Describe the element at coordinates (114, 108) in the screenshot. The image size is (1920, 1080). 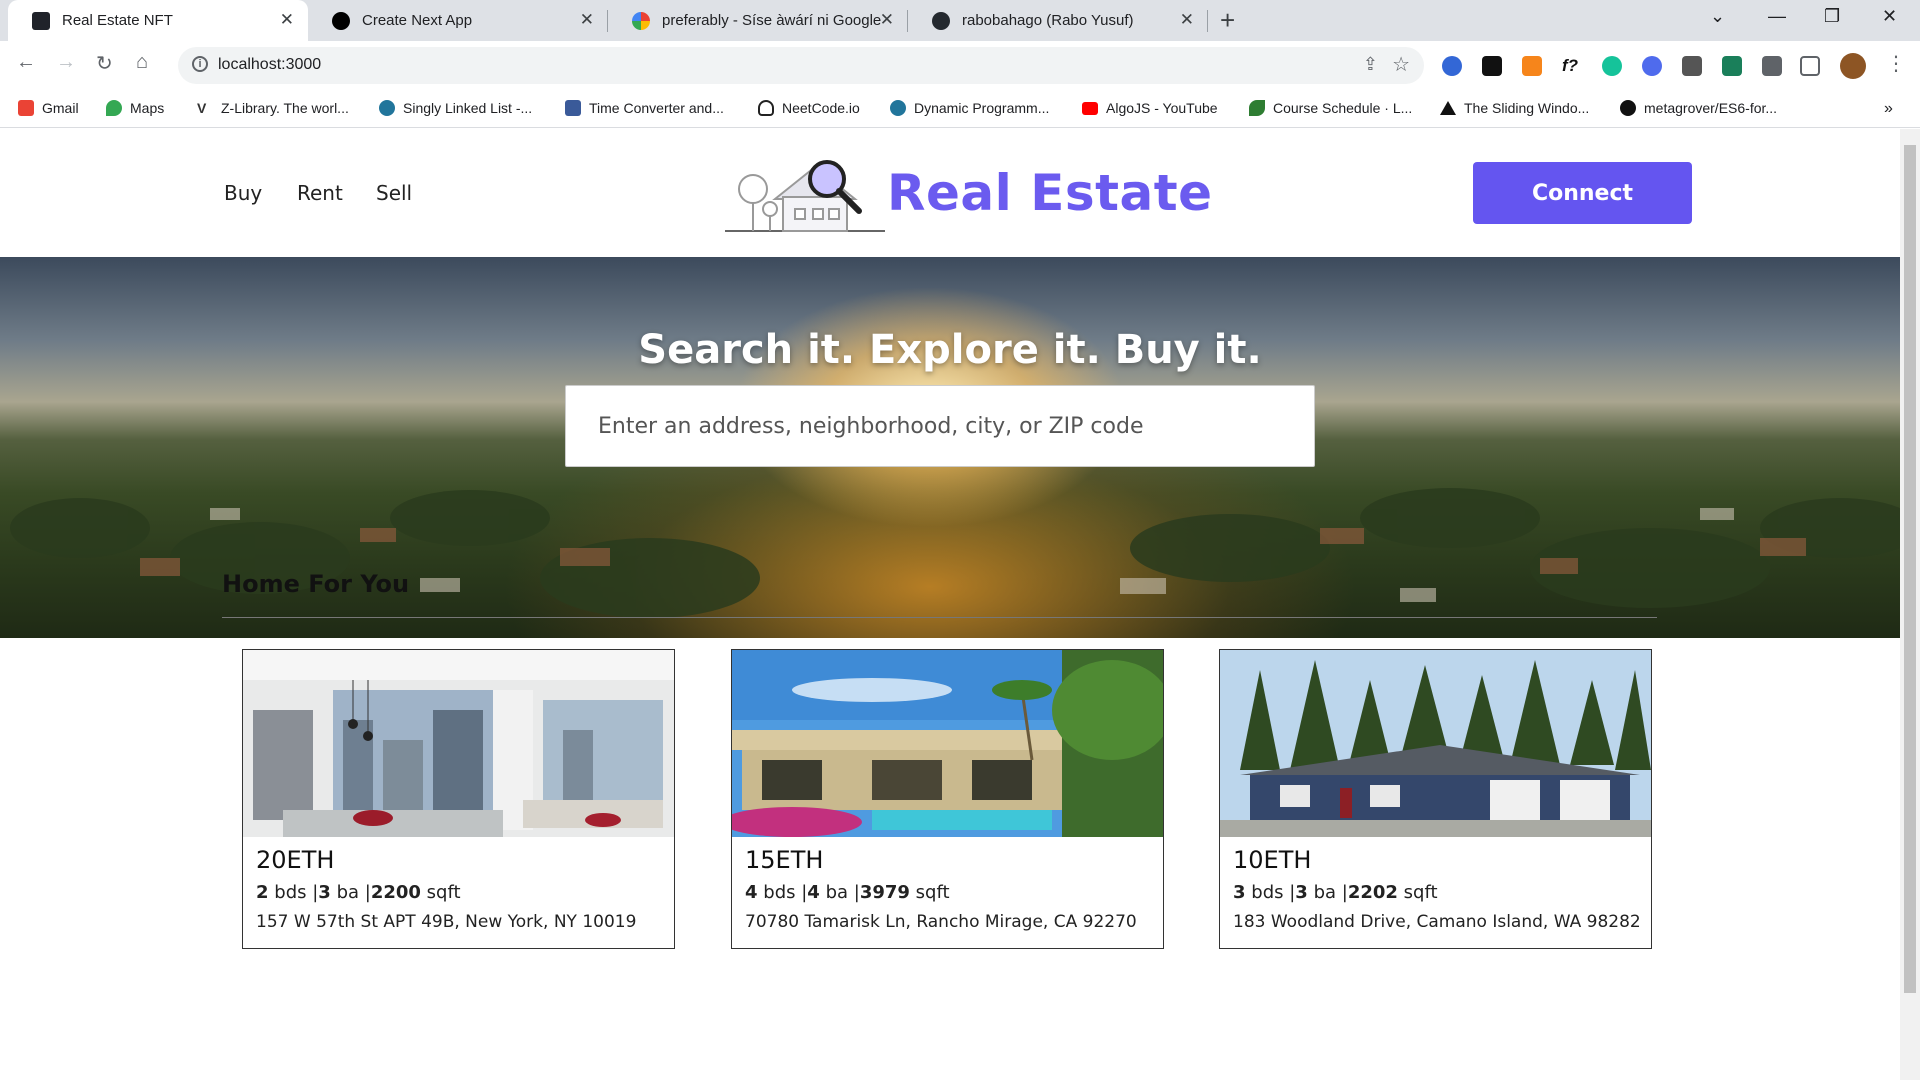
I see `maps-icon` at that location.